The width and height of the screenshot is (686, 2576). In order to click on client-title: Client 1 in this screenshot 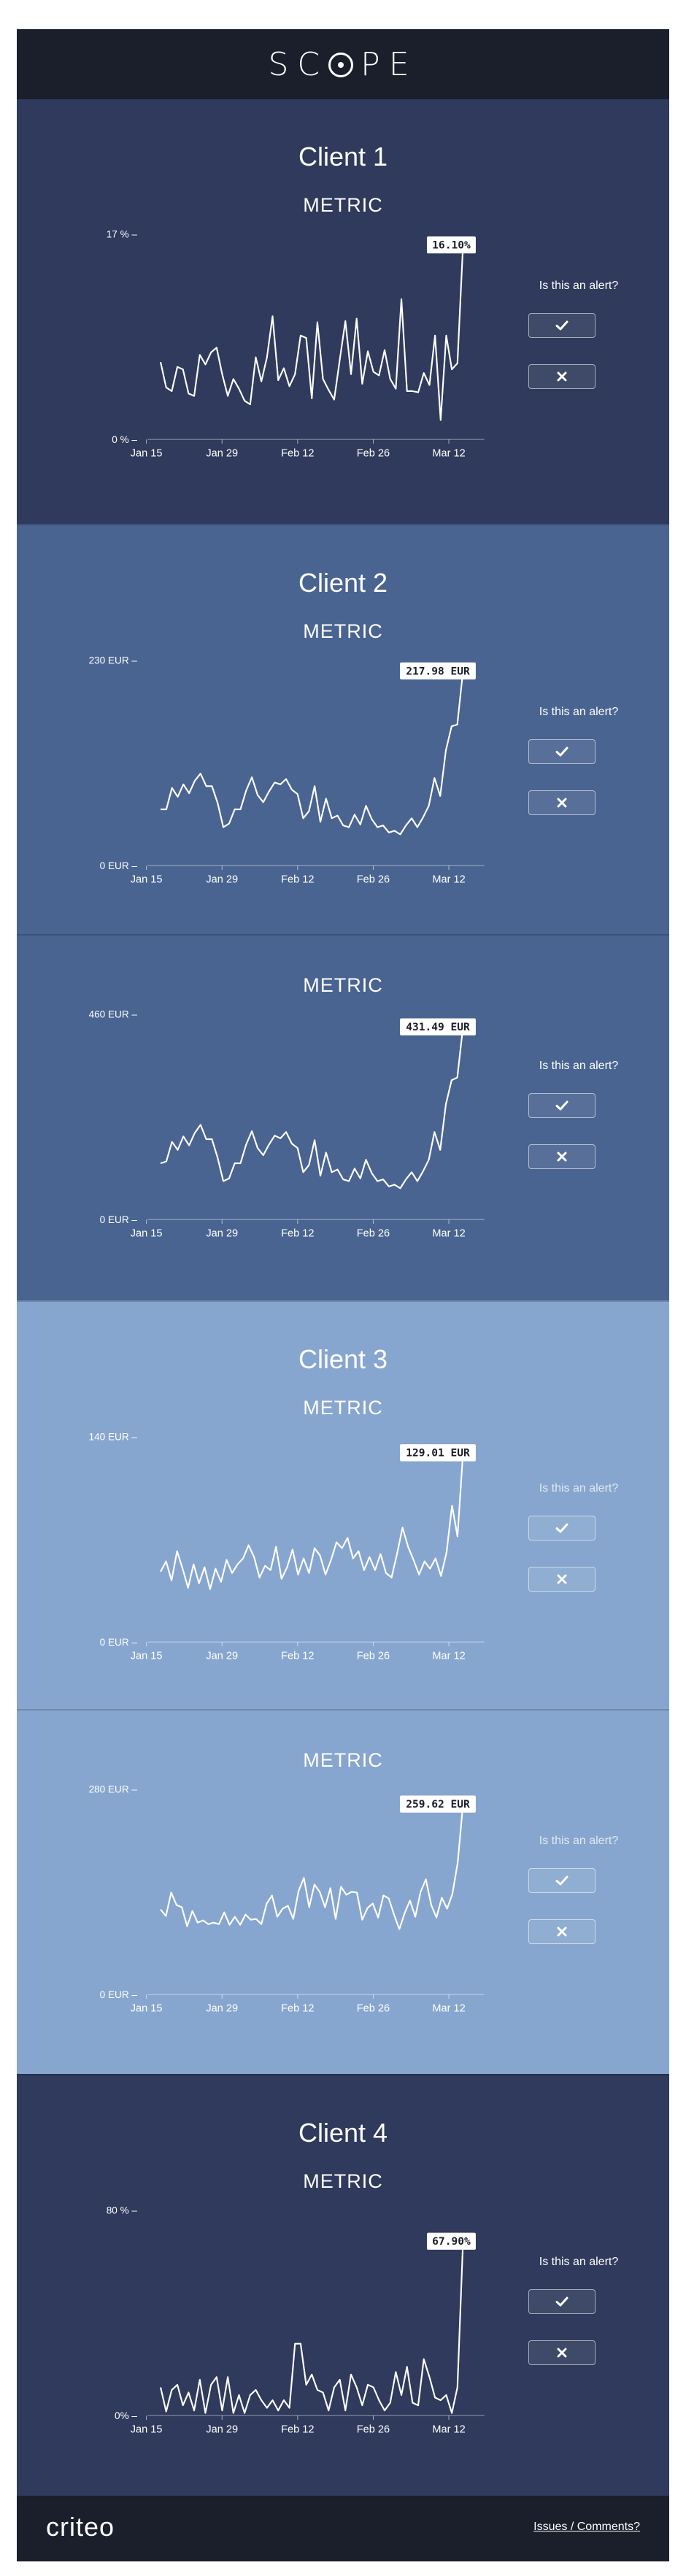, I will do `click(343, 156)`.